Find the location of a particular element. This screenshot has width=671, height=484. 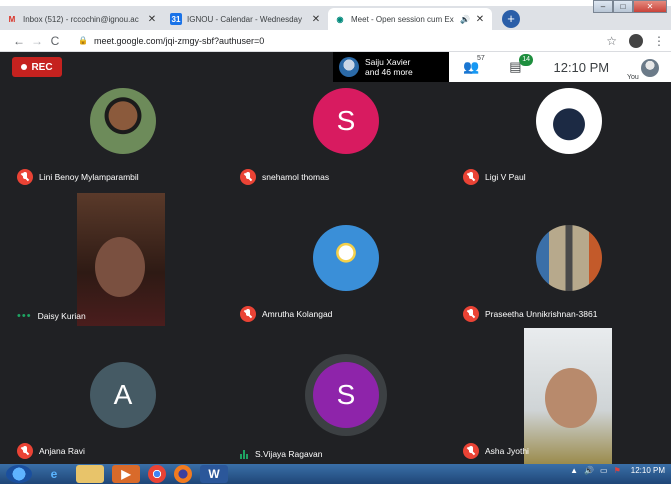

maximize-button: □ is located at coordinates (623, 6).